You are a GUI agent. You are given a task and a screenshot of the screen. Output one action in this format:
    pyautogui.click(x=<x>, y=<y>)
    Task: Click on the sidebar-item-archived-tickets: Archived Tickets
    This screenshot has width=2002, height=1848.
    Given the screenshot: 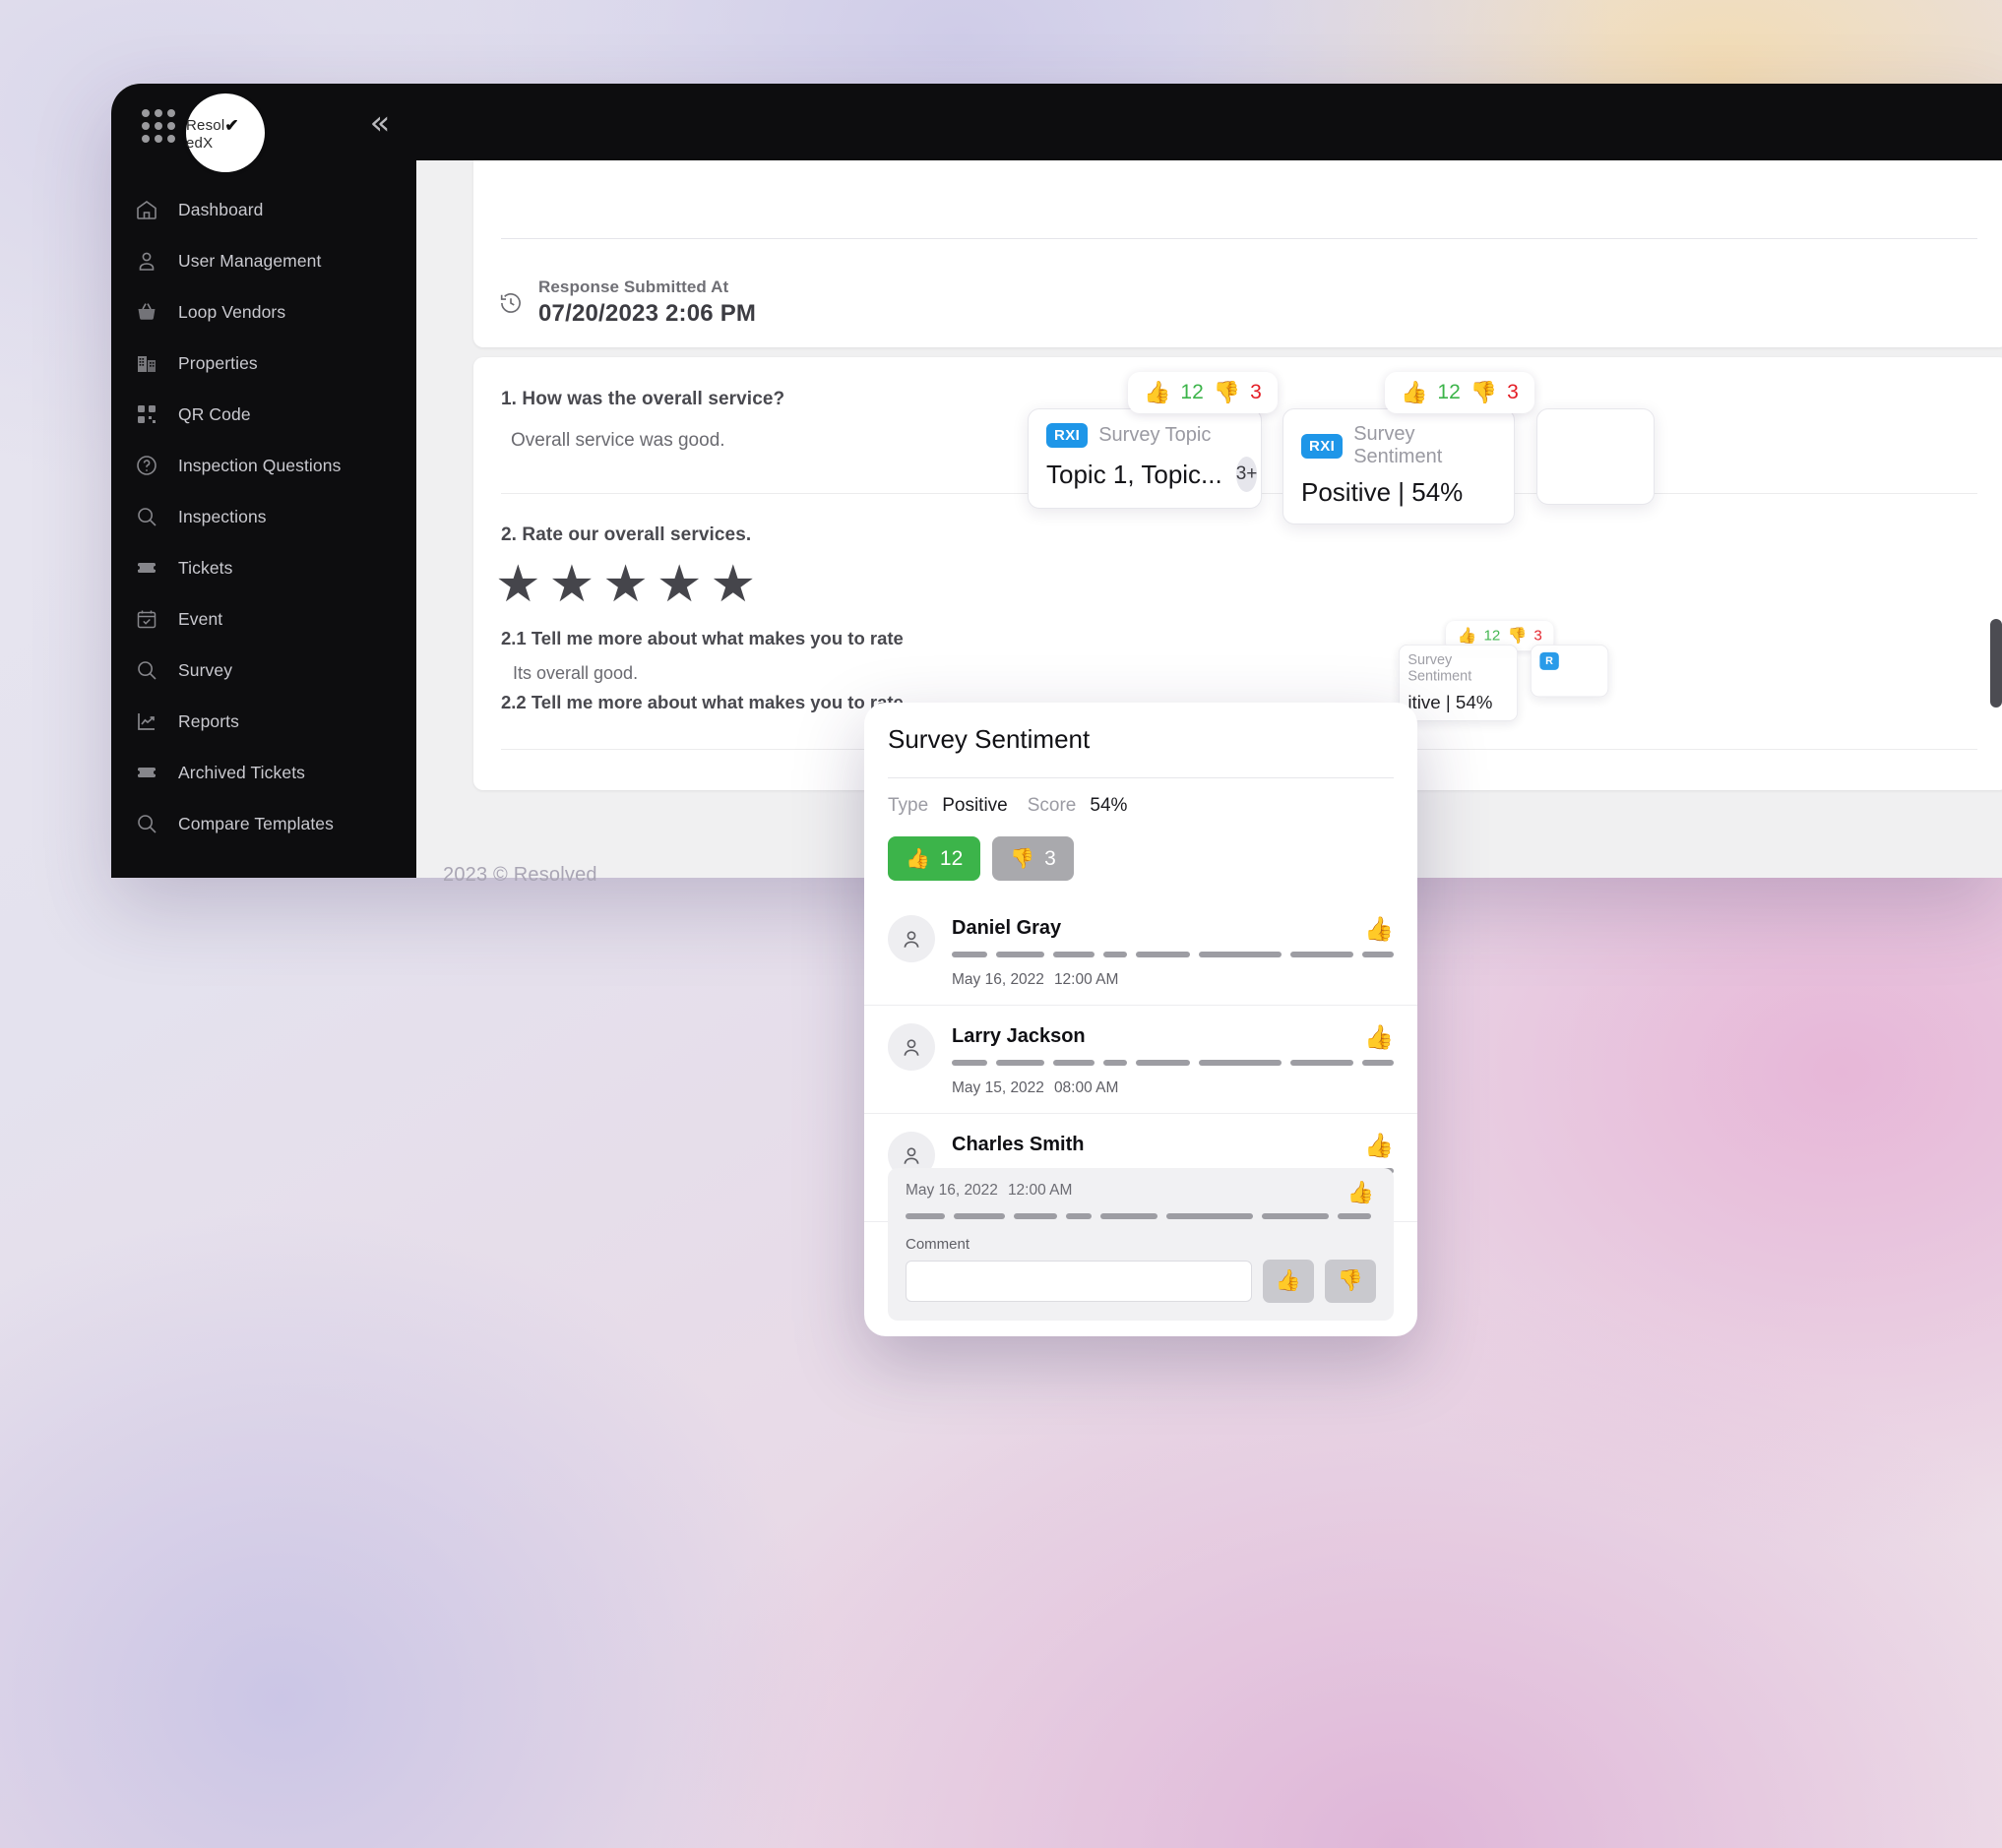 What is the action you would take?
    pyautogui.click(x=263, y=772)
    